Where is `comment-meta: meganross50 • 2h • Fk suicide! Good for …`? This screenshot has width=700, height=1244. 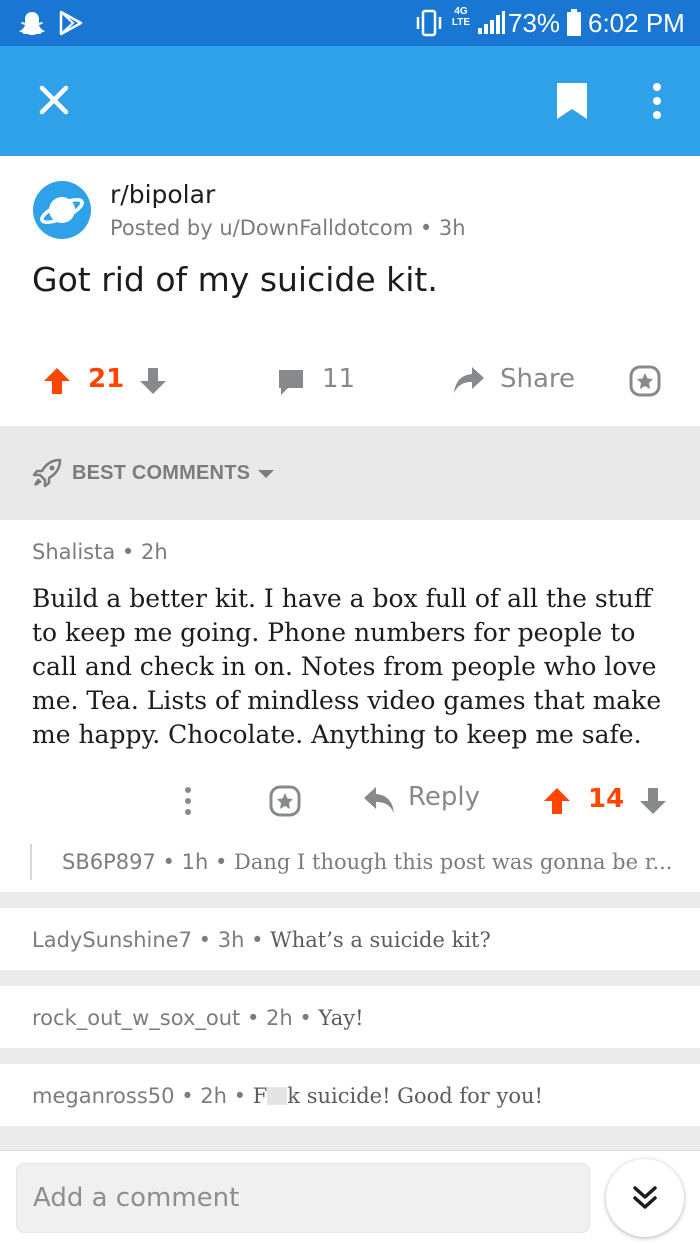
comment-meta: meganross50 • 2h • Fk suicide! Good for … is located at coordinates (287, 1096).